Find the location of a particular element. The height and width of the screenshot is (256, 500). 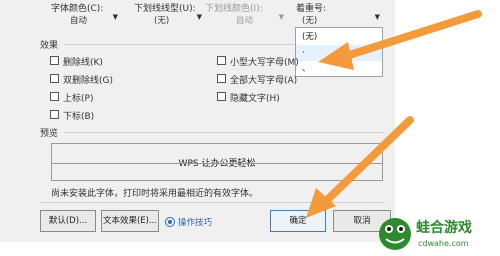

arrow-to-dropdown-icon is located at coordinates (400, 40).